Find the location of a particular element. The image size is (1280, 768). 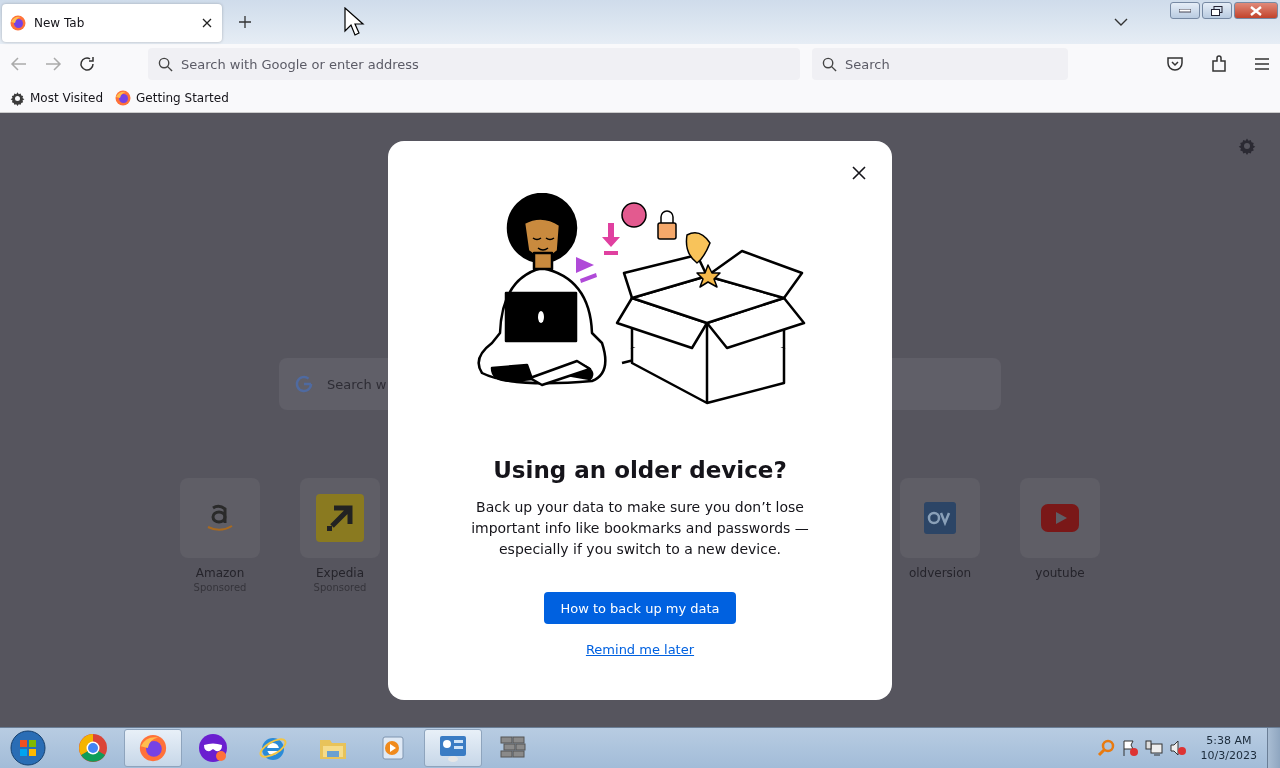

address-field: Search with Google or enter address is located at coordinates (474, 64).